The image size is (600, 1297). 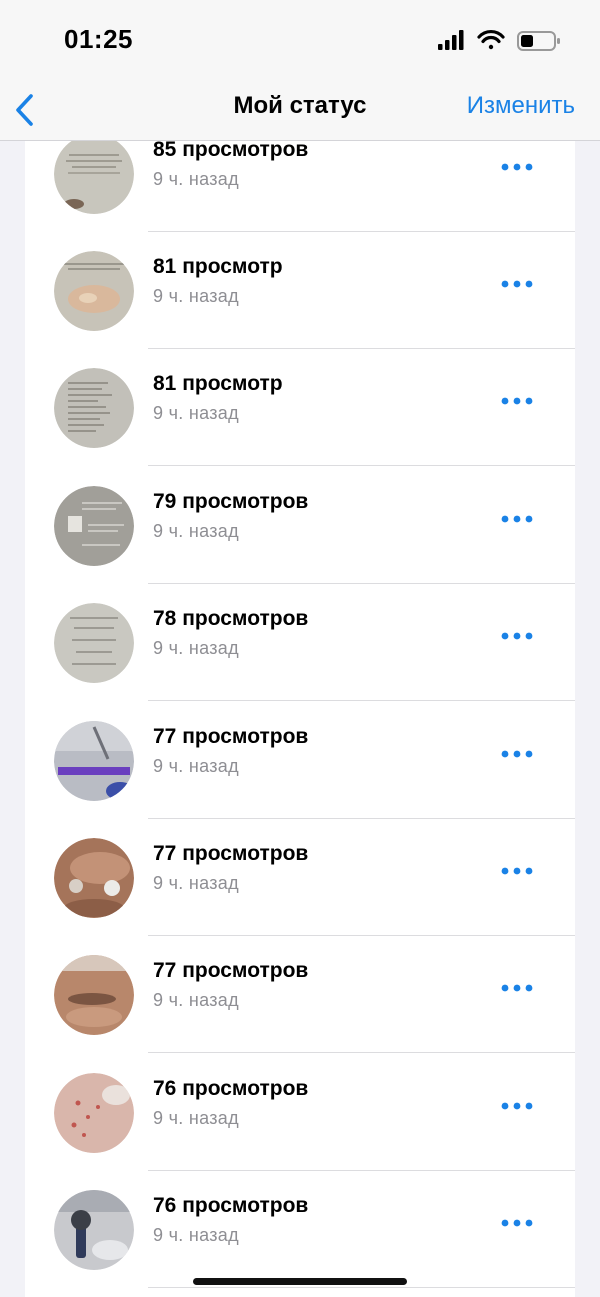 I want to click on system-status-icons, so click(x=499, y=40).